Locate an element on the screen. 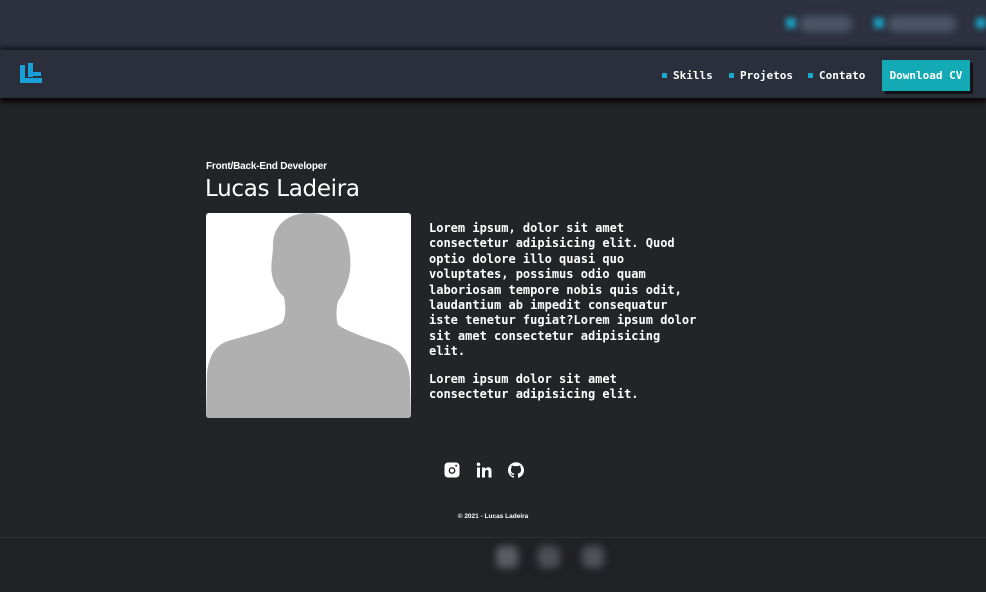 This screenshot has width=986, height=592. nav-item-label: Skills is located at coordinates (693, 75).